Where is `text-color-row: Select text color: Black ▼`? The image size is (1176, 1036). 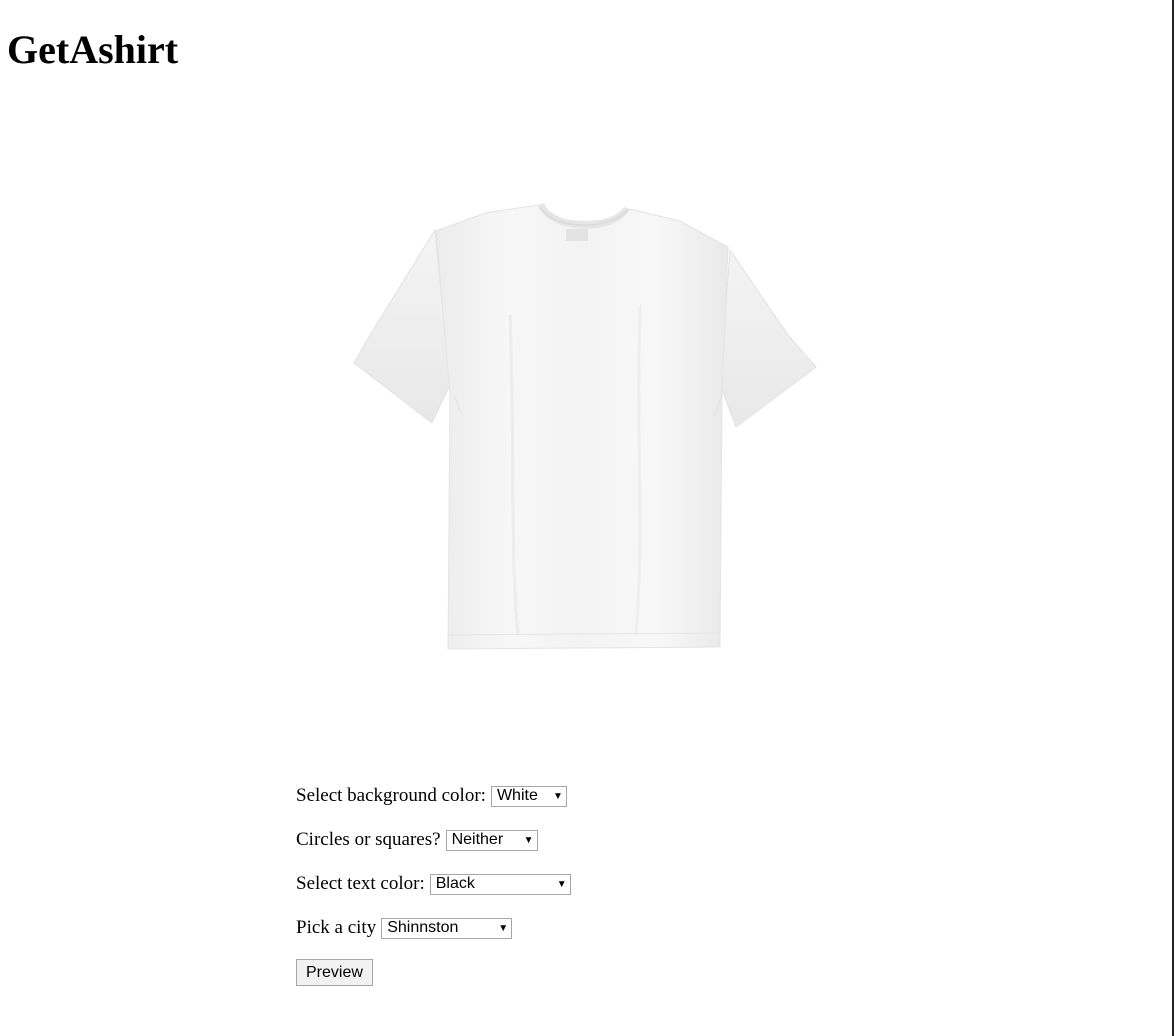 text-color-row: Select text color: Black ▼ is located at coordinates (433, 884).